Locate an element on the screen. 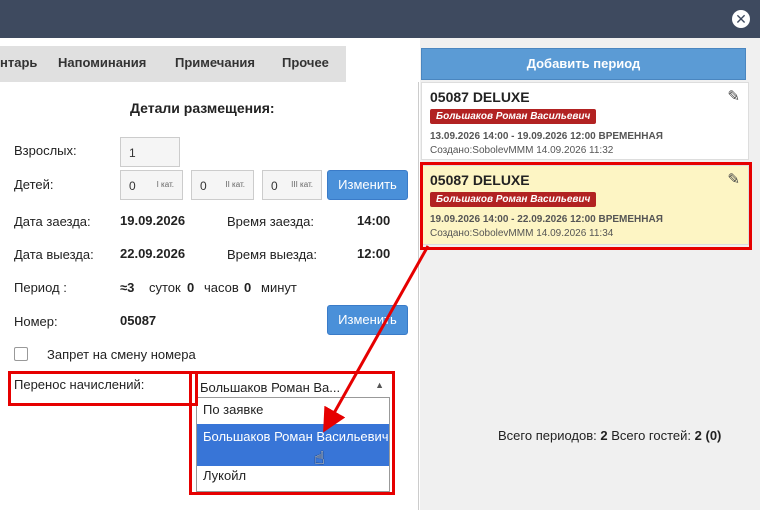 The image size is (760, 510). hand-cursor-icon: ☝ is located at coordinates (319, 458).